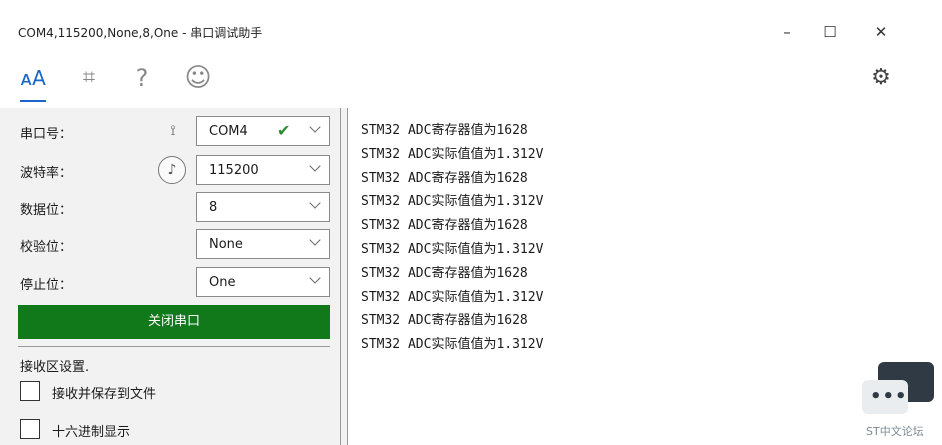 This screenshot has width=942, height=445. I want to click on databits-label: 数据位：, so click(46, 210).